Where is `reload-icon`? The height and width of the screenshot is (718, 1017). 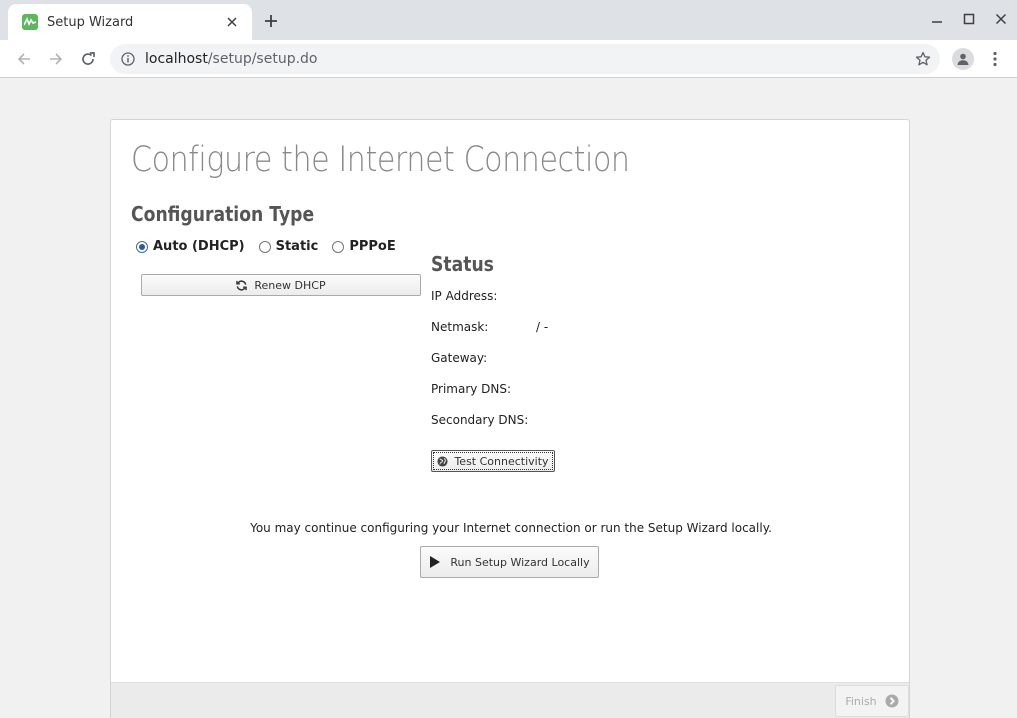
reload-icon is located at coordinates (88, 59).